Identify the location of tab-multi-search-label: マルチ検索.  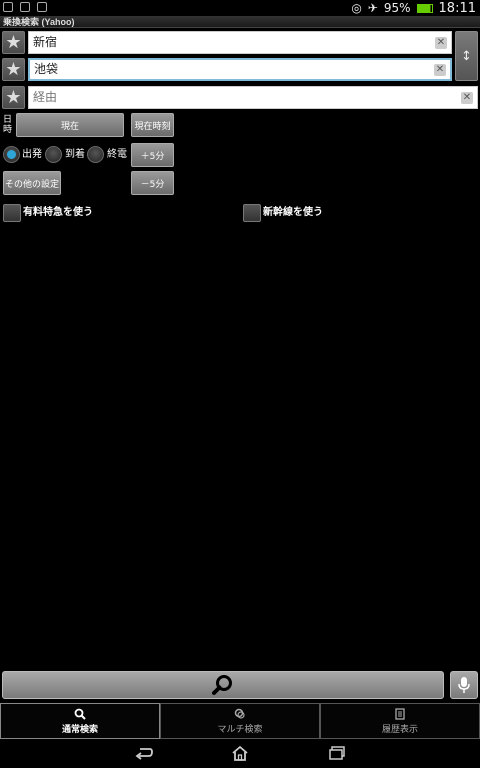
(240, 729).